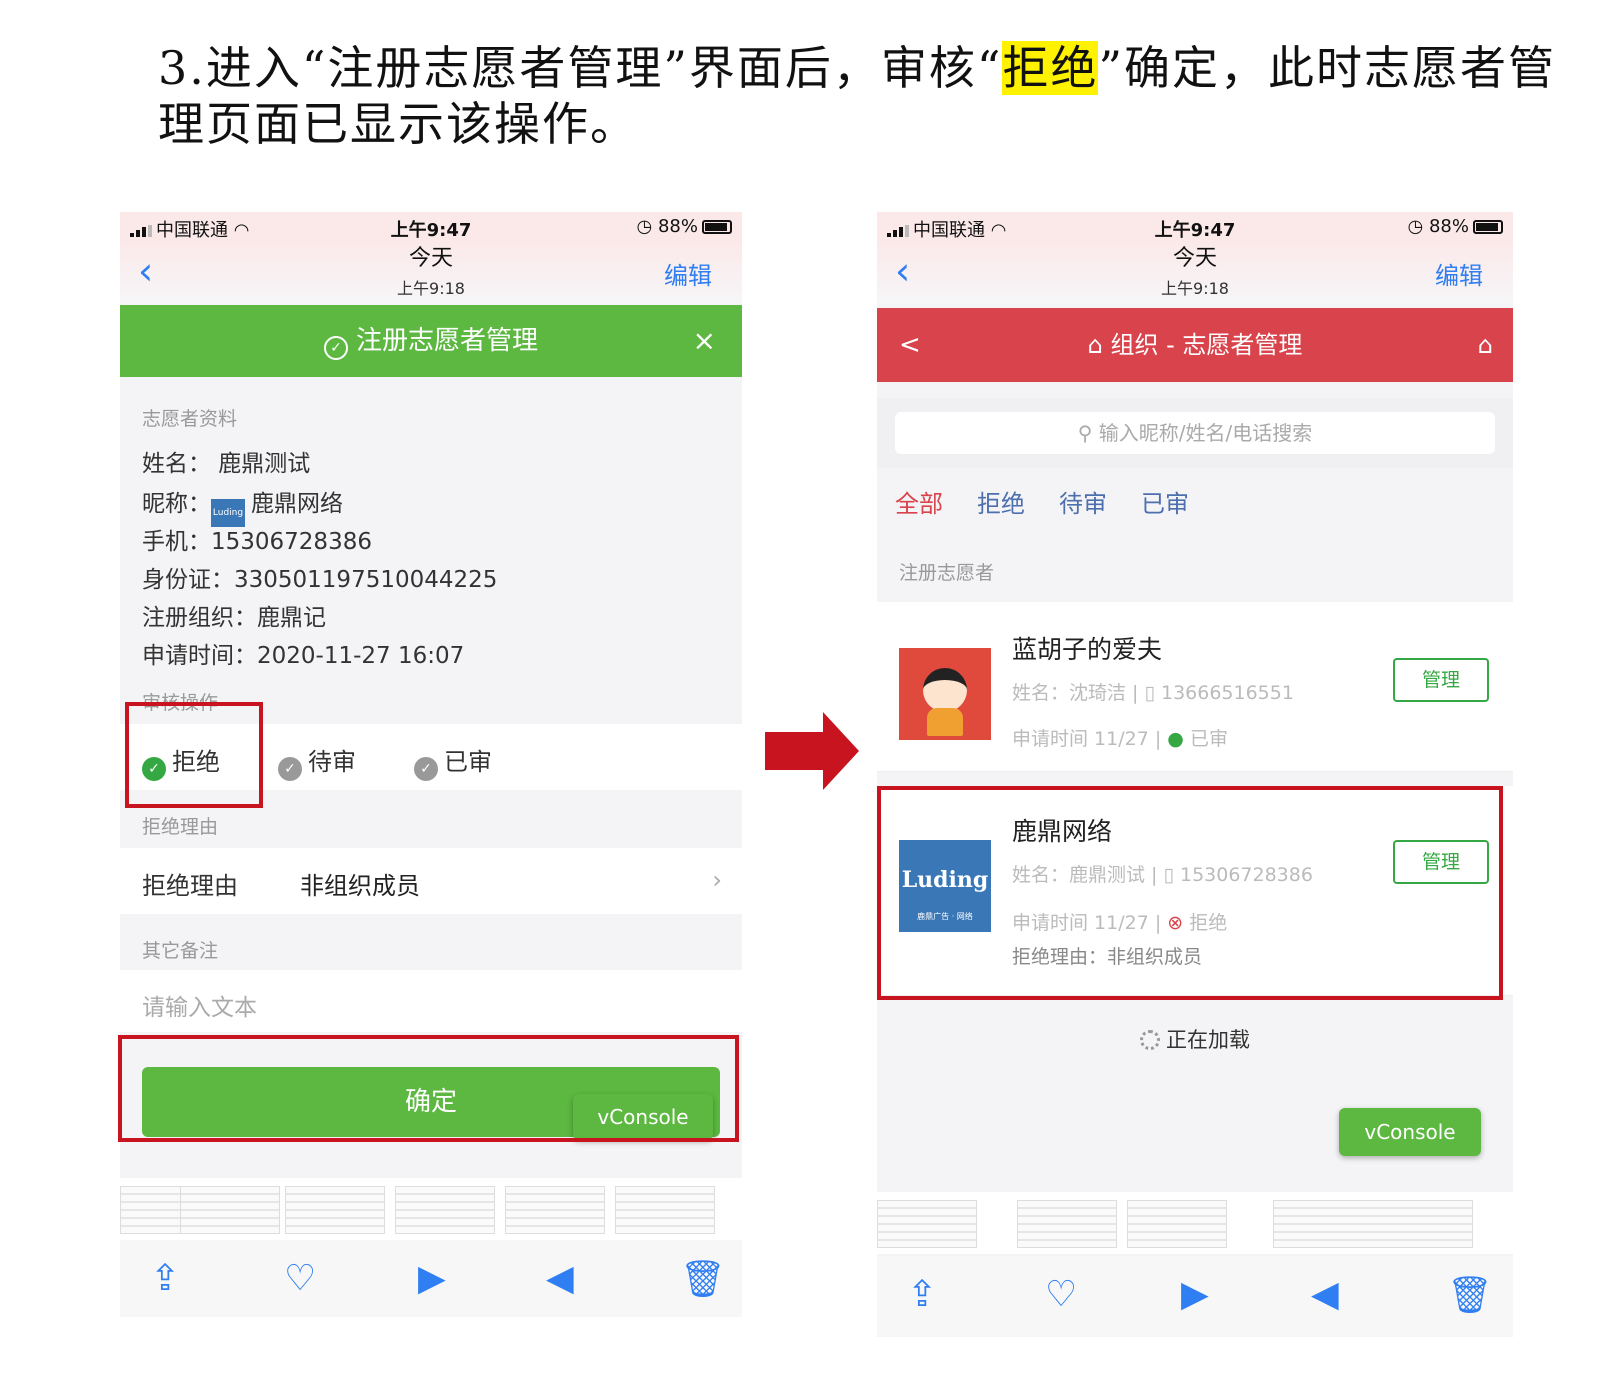 This screenshot has width=1600, height=1388. I want to click on radio-pending: ✓ 待审, so click(317, 761).